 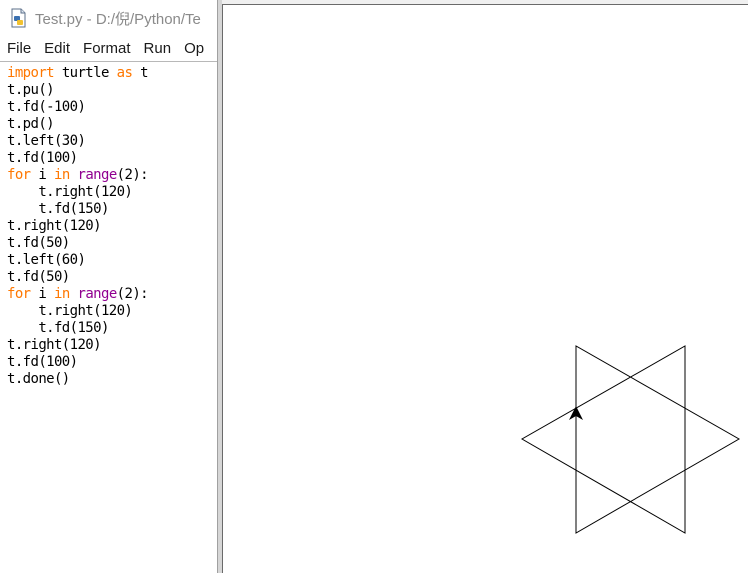 I want to click on turtle-canvas, so click(x=630, y=439).